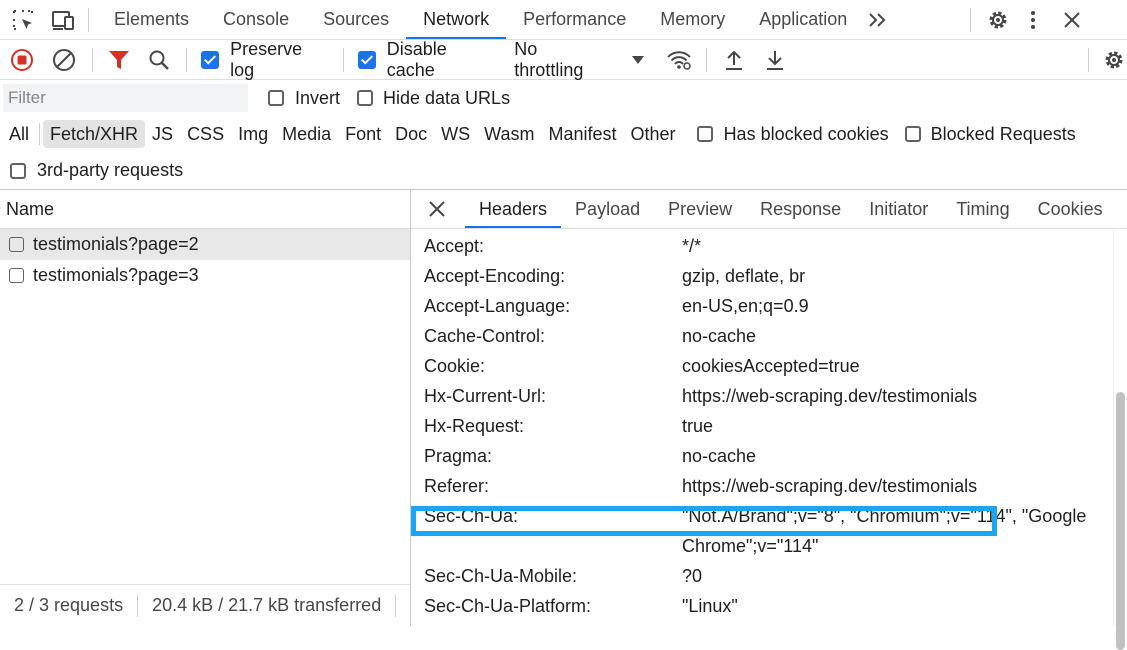  I want to click on type-js: JS, so click(162, 134).